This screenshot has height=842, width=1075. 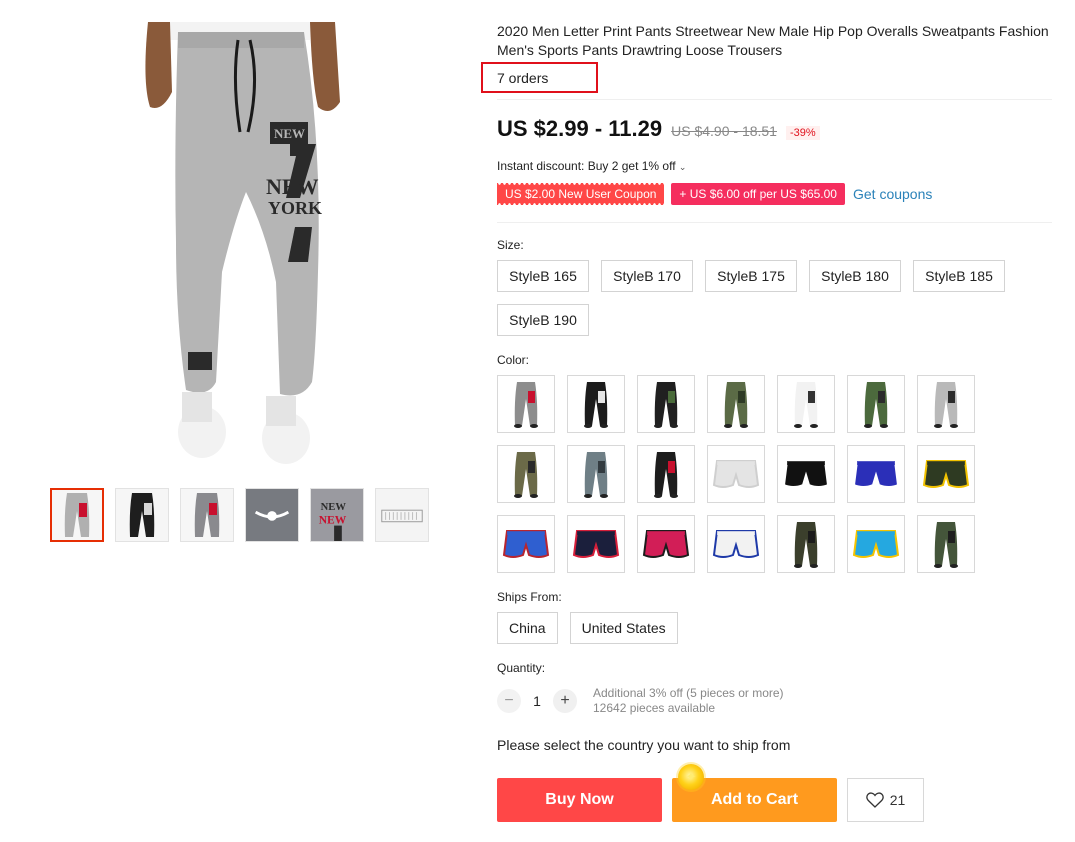 What do you see at coordinates (537, 701) in the screenshot?
I see `quantity-value: 1` at bounding box center [537, 701].